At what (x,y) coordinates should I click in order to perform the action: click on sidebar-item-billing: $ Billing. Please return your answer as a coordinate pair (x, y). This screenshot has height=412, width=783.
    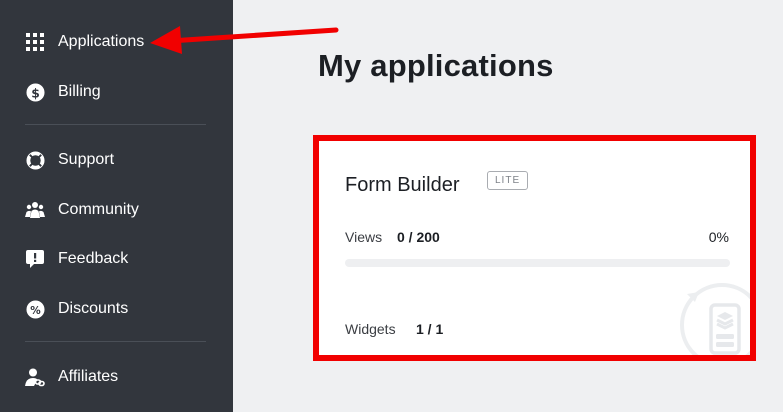
    Looking at the image, I should click on (116, 92).